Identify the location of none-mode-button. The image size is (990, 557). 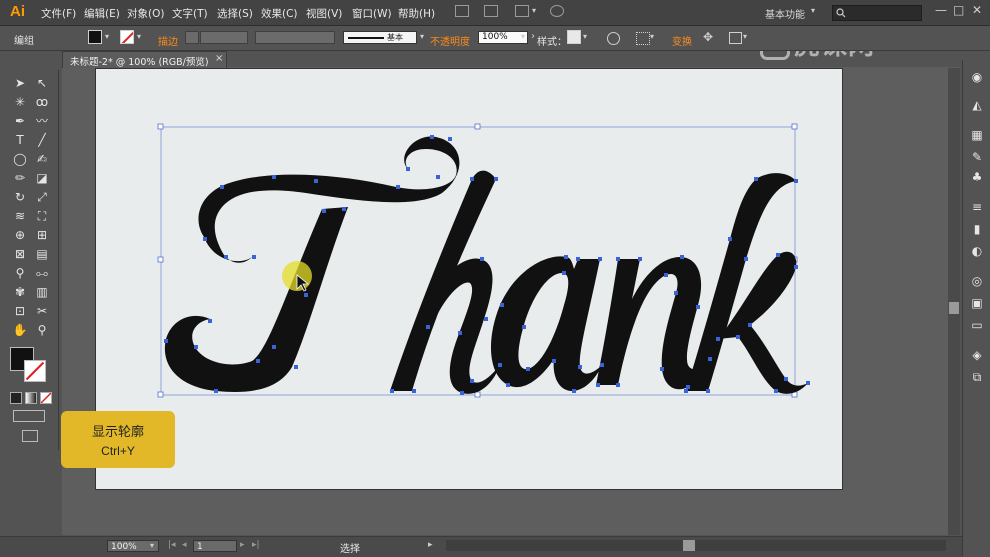
(46, 398).